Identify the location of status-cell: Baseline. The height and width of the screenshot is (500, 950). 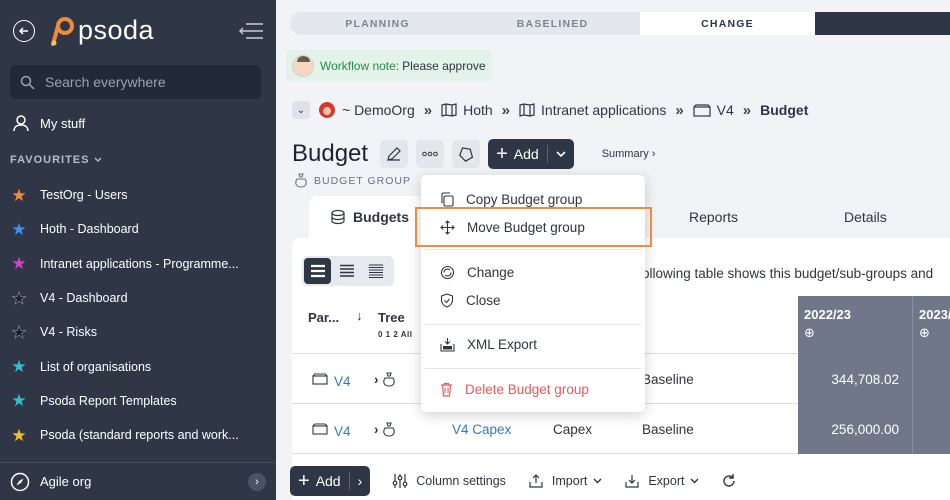
(668, 429).